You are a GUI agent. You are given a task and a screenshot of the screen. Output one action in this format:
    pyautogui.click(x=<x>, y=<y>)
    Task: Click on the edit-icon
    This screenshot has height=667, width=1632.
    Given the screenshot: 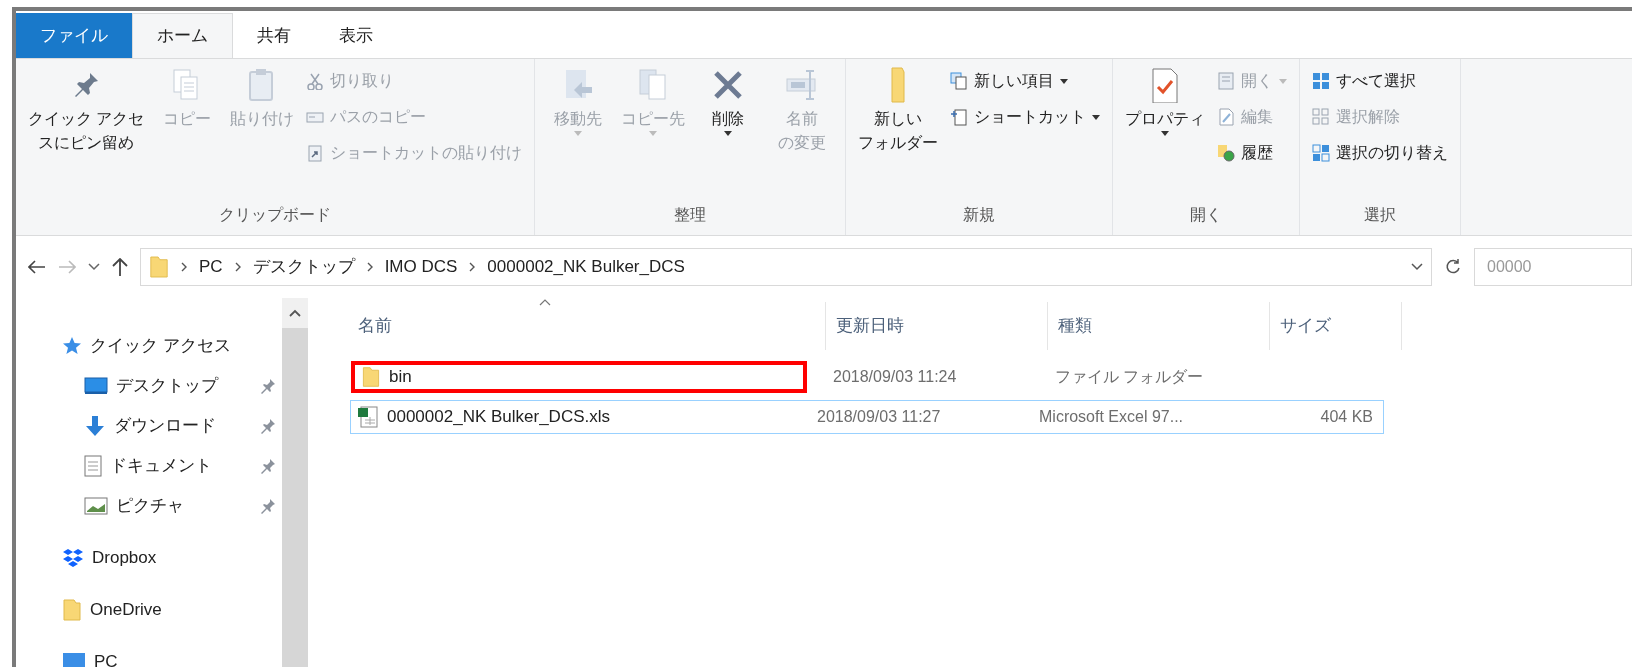 What is the action you would take?
    pyautogui.click(x=1226, y=117)
    